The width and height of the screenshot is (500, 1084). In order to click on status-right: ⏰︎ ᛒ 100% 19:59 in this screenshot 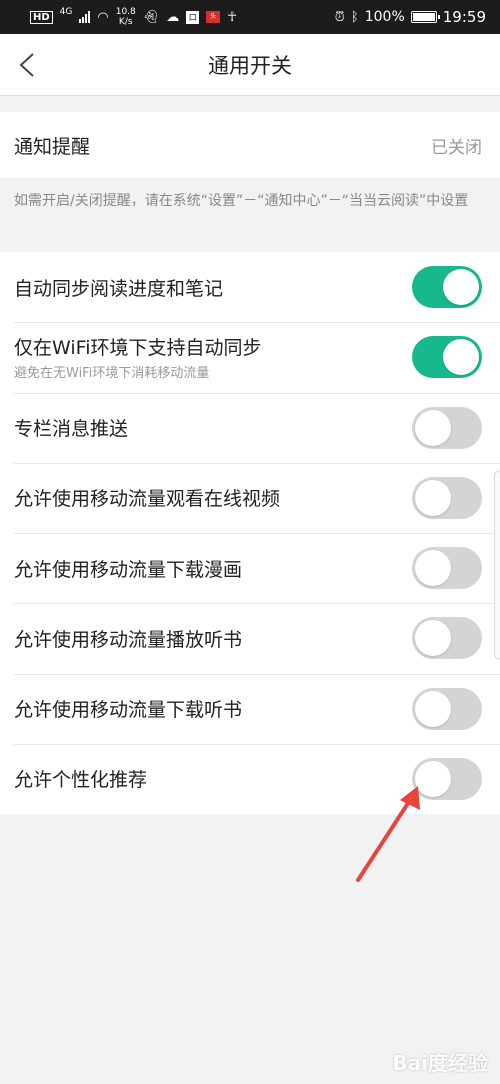, I will do `click(410, 17)`.